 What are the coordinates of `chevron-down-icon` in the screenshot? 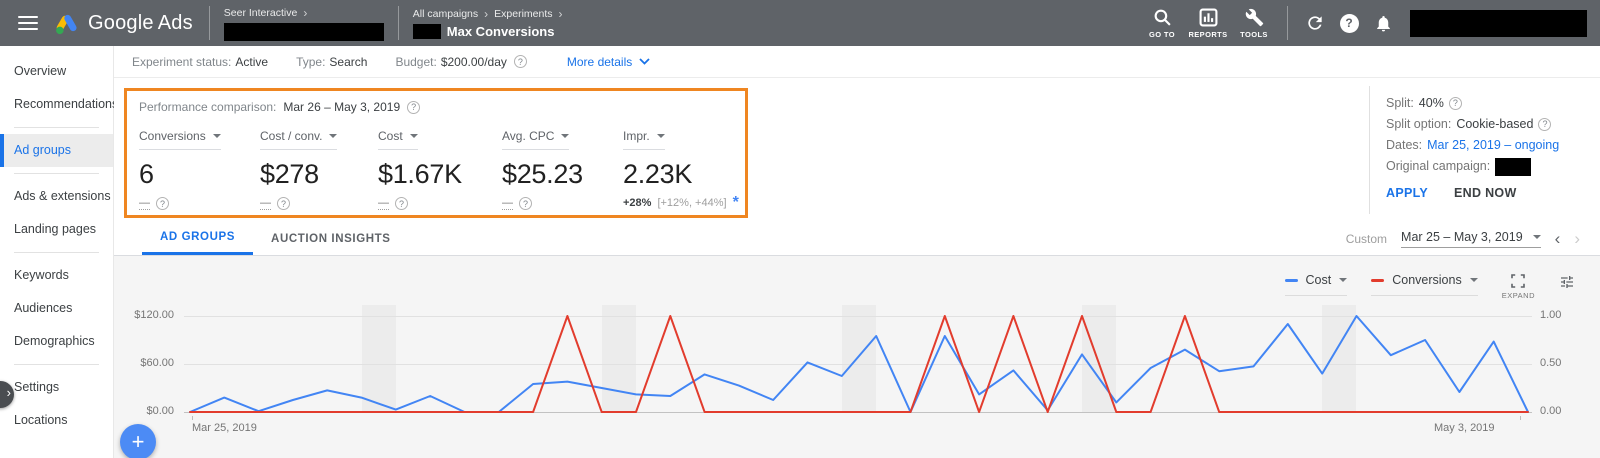 It's located at (644, 61).